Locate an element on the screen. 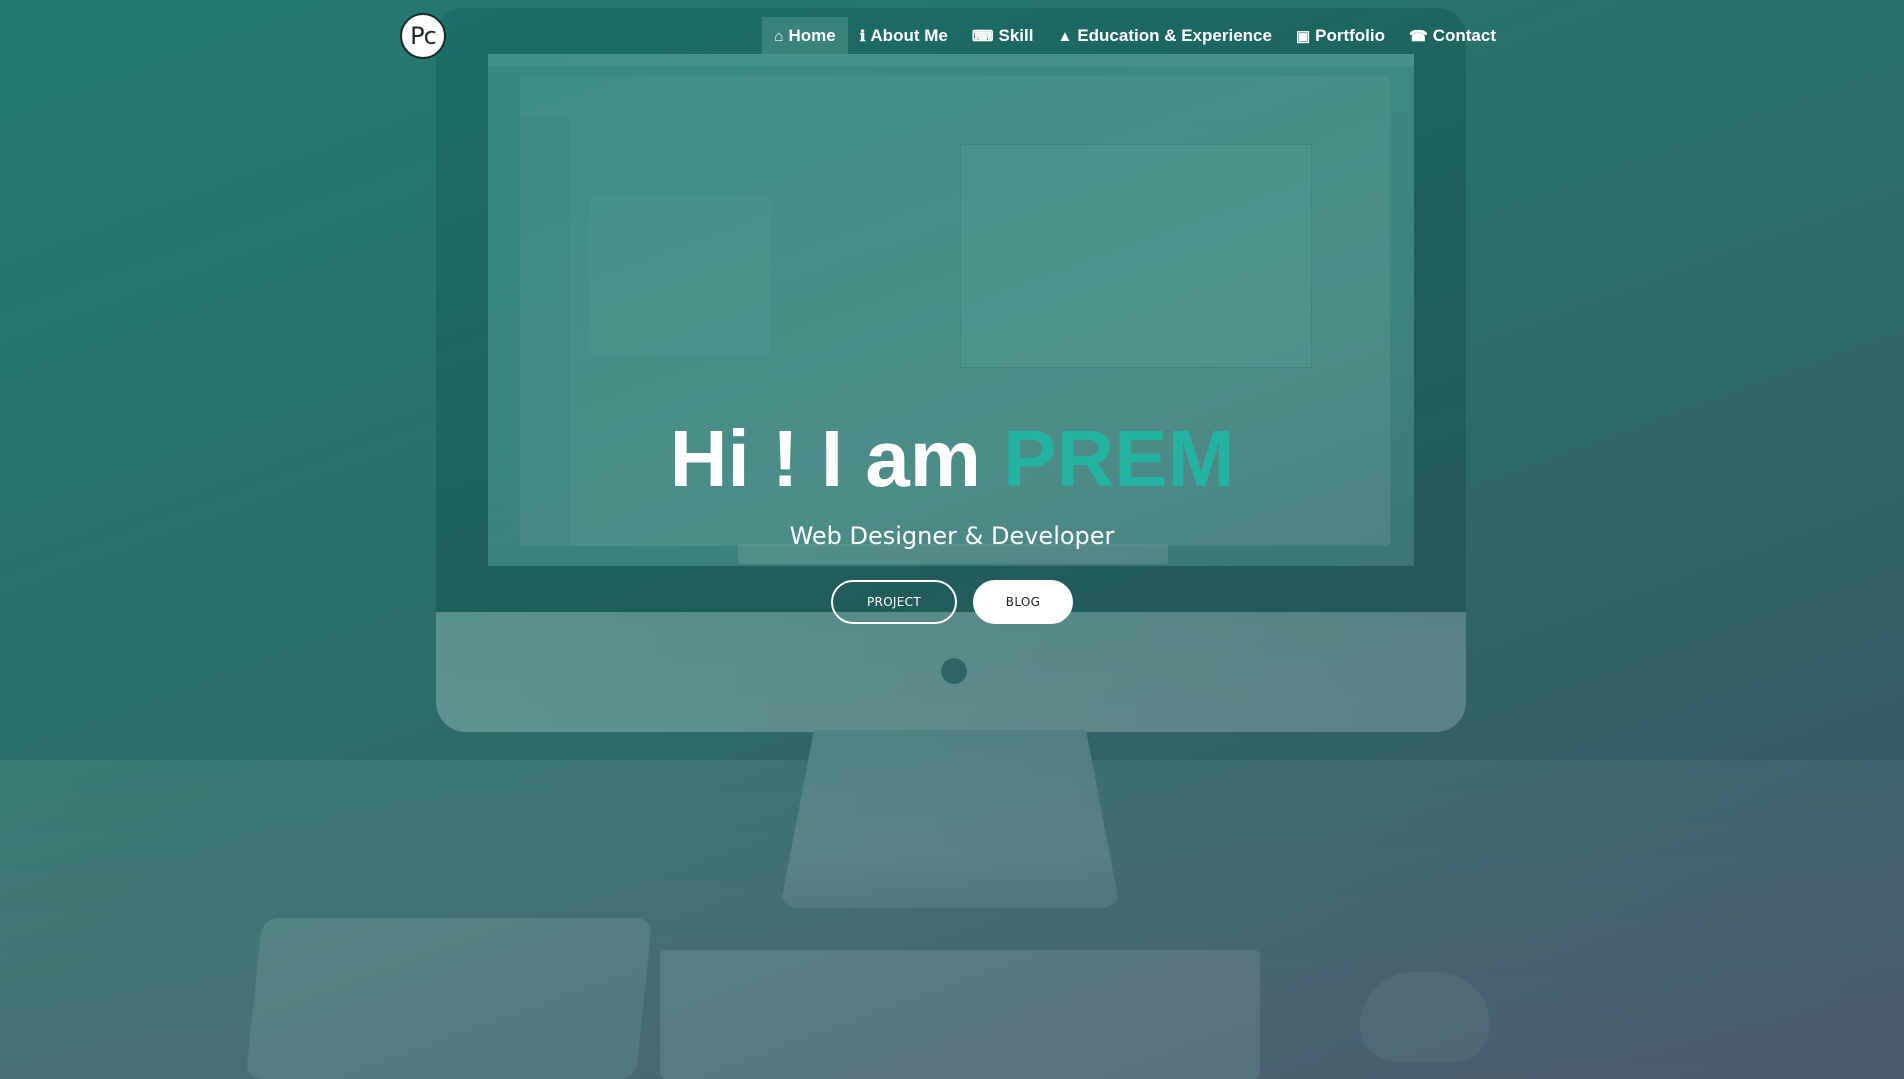  nav-item-contact: ☎ Contact is located at coordinates (1452, 36).